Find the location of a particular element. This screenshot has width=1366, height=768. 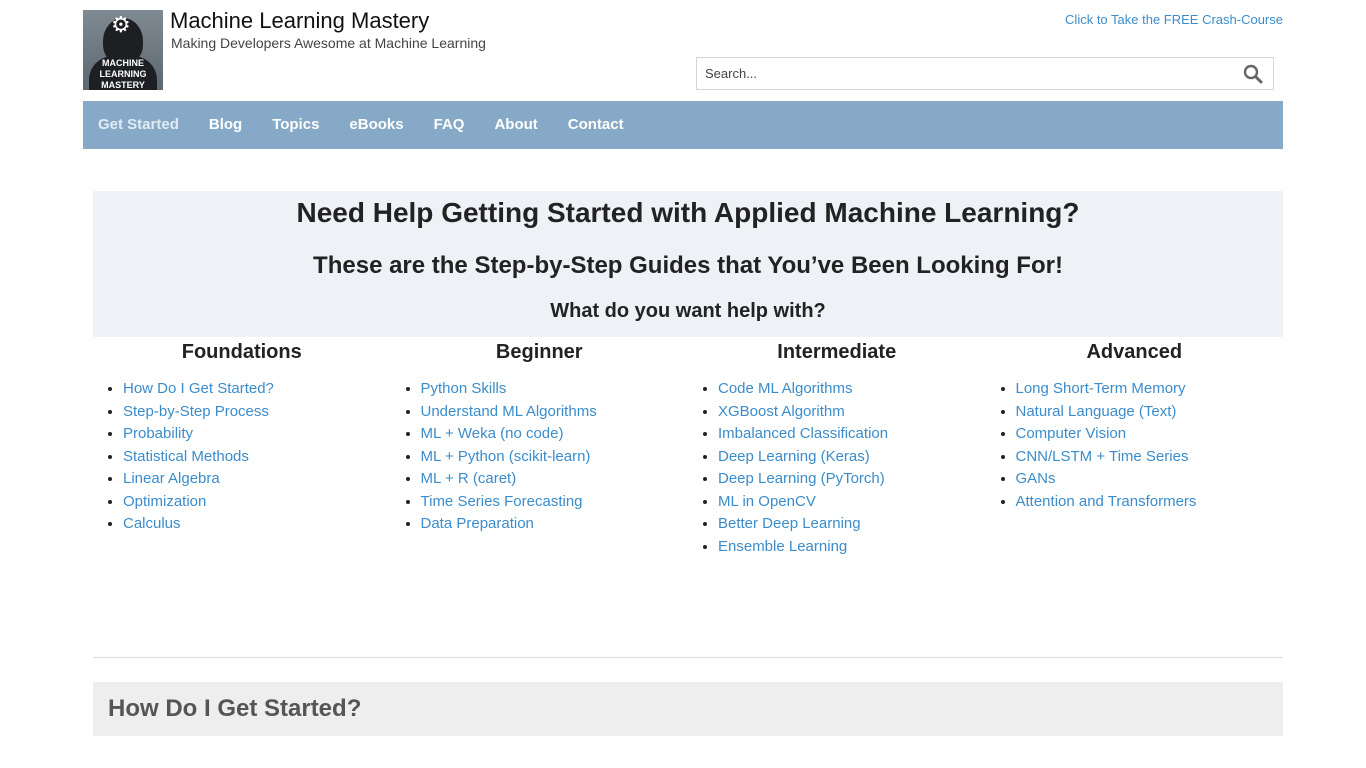

list-item: XGBoost Algorithm is located at coordinates (852, 412).